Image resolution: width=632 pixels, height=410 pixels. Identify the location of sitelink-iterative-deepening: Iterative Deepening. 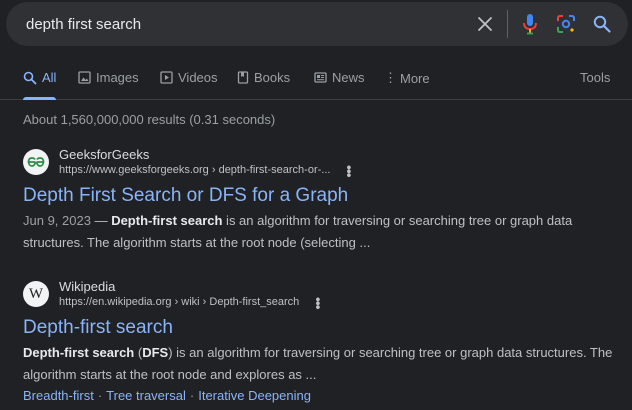
(254, 395).